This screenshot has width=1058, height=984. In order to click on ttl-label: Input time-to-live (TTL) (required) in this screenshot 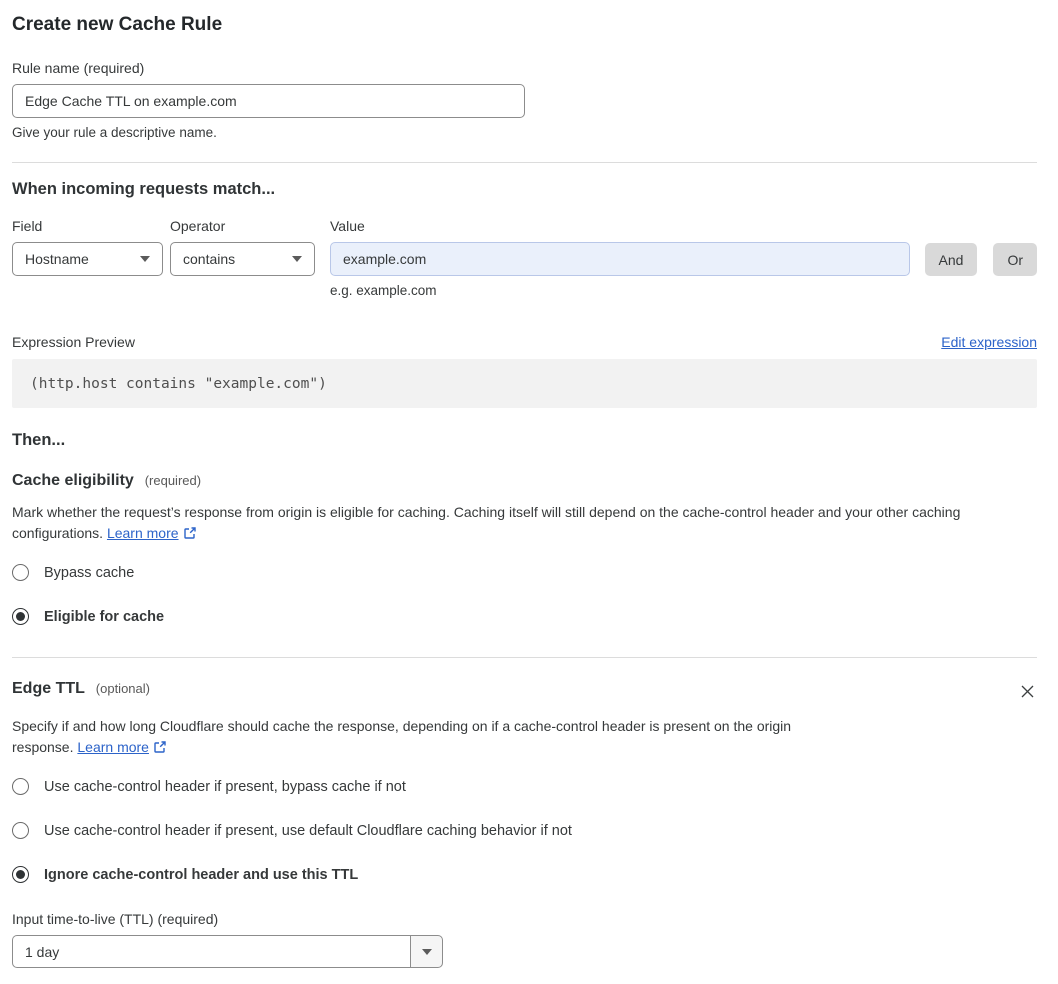, I will do `click(115, 919)`.